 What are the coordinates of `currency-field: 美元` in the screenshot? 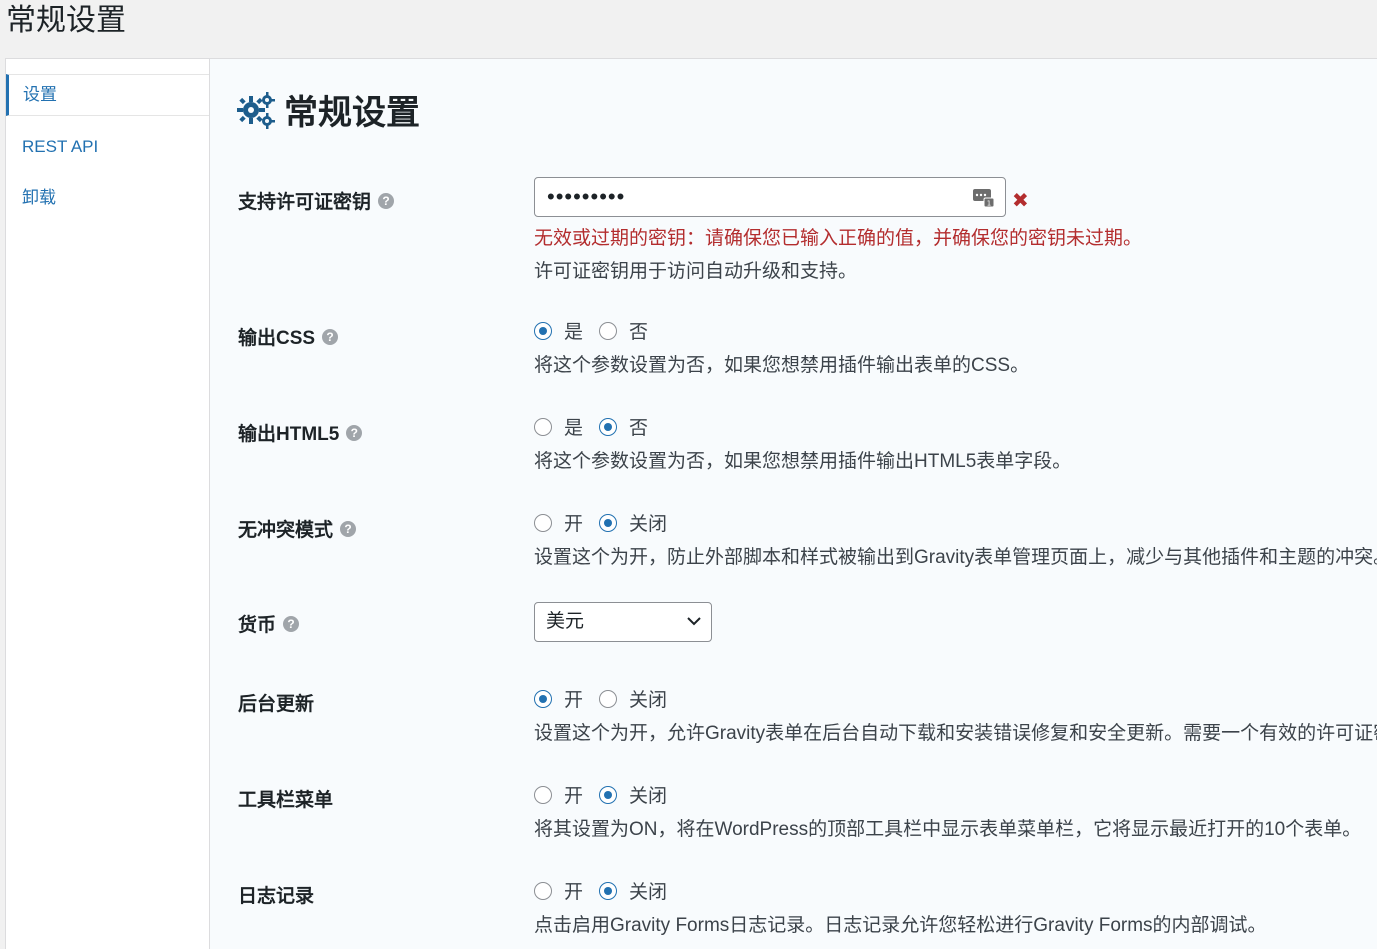 It's located at (623, 622).